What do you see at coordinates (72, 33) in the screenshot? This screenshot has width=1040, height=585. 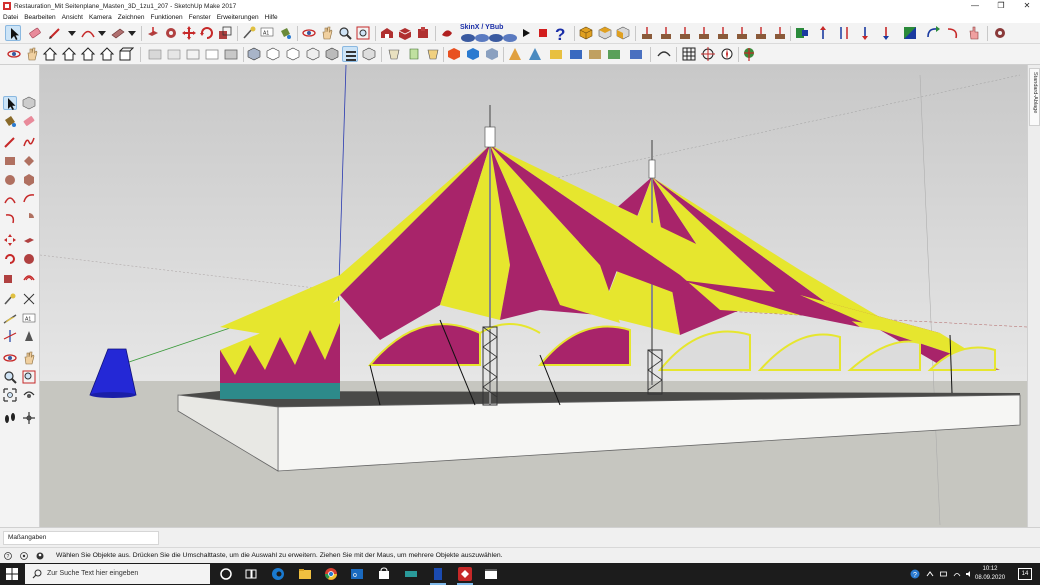 I see `line-dropdown-button` at bounding box center [72, 33].